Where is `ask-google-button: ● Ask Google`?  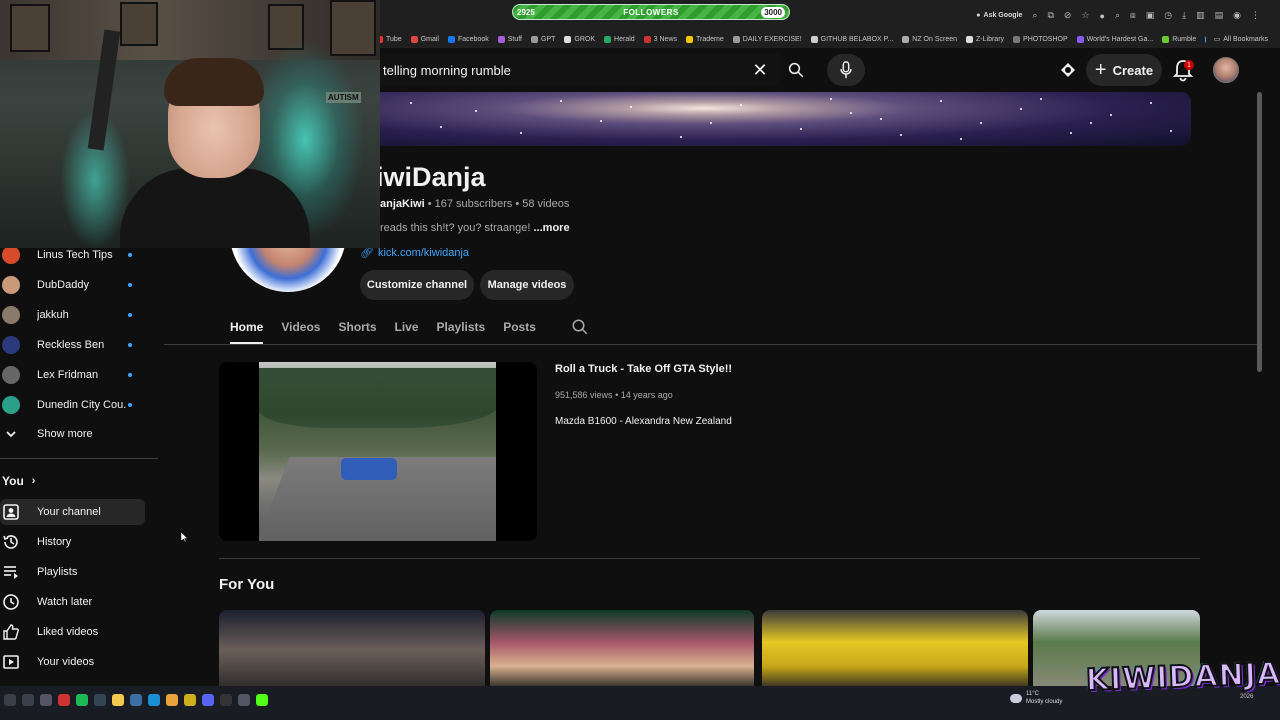
ask-google-button: ● Ask Google is located at coordinates (999, 15).